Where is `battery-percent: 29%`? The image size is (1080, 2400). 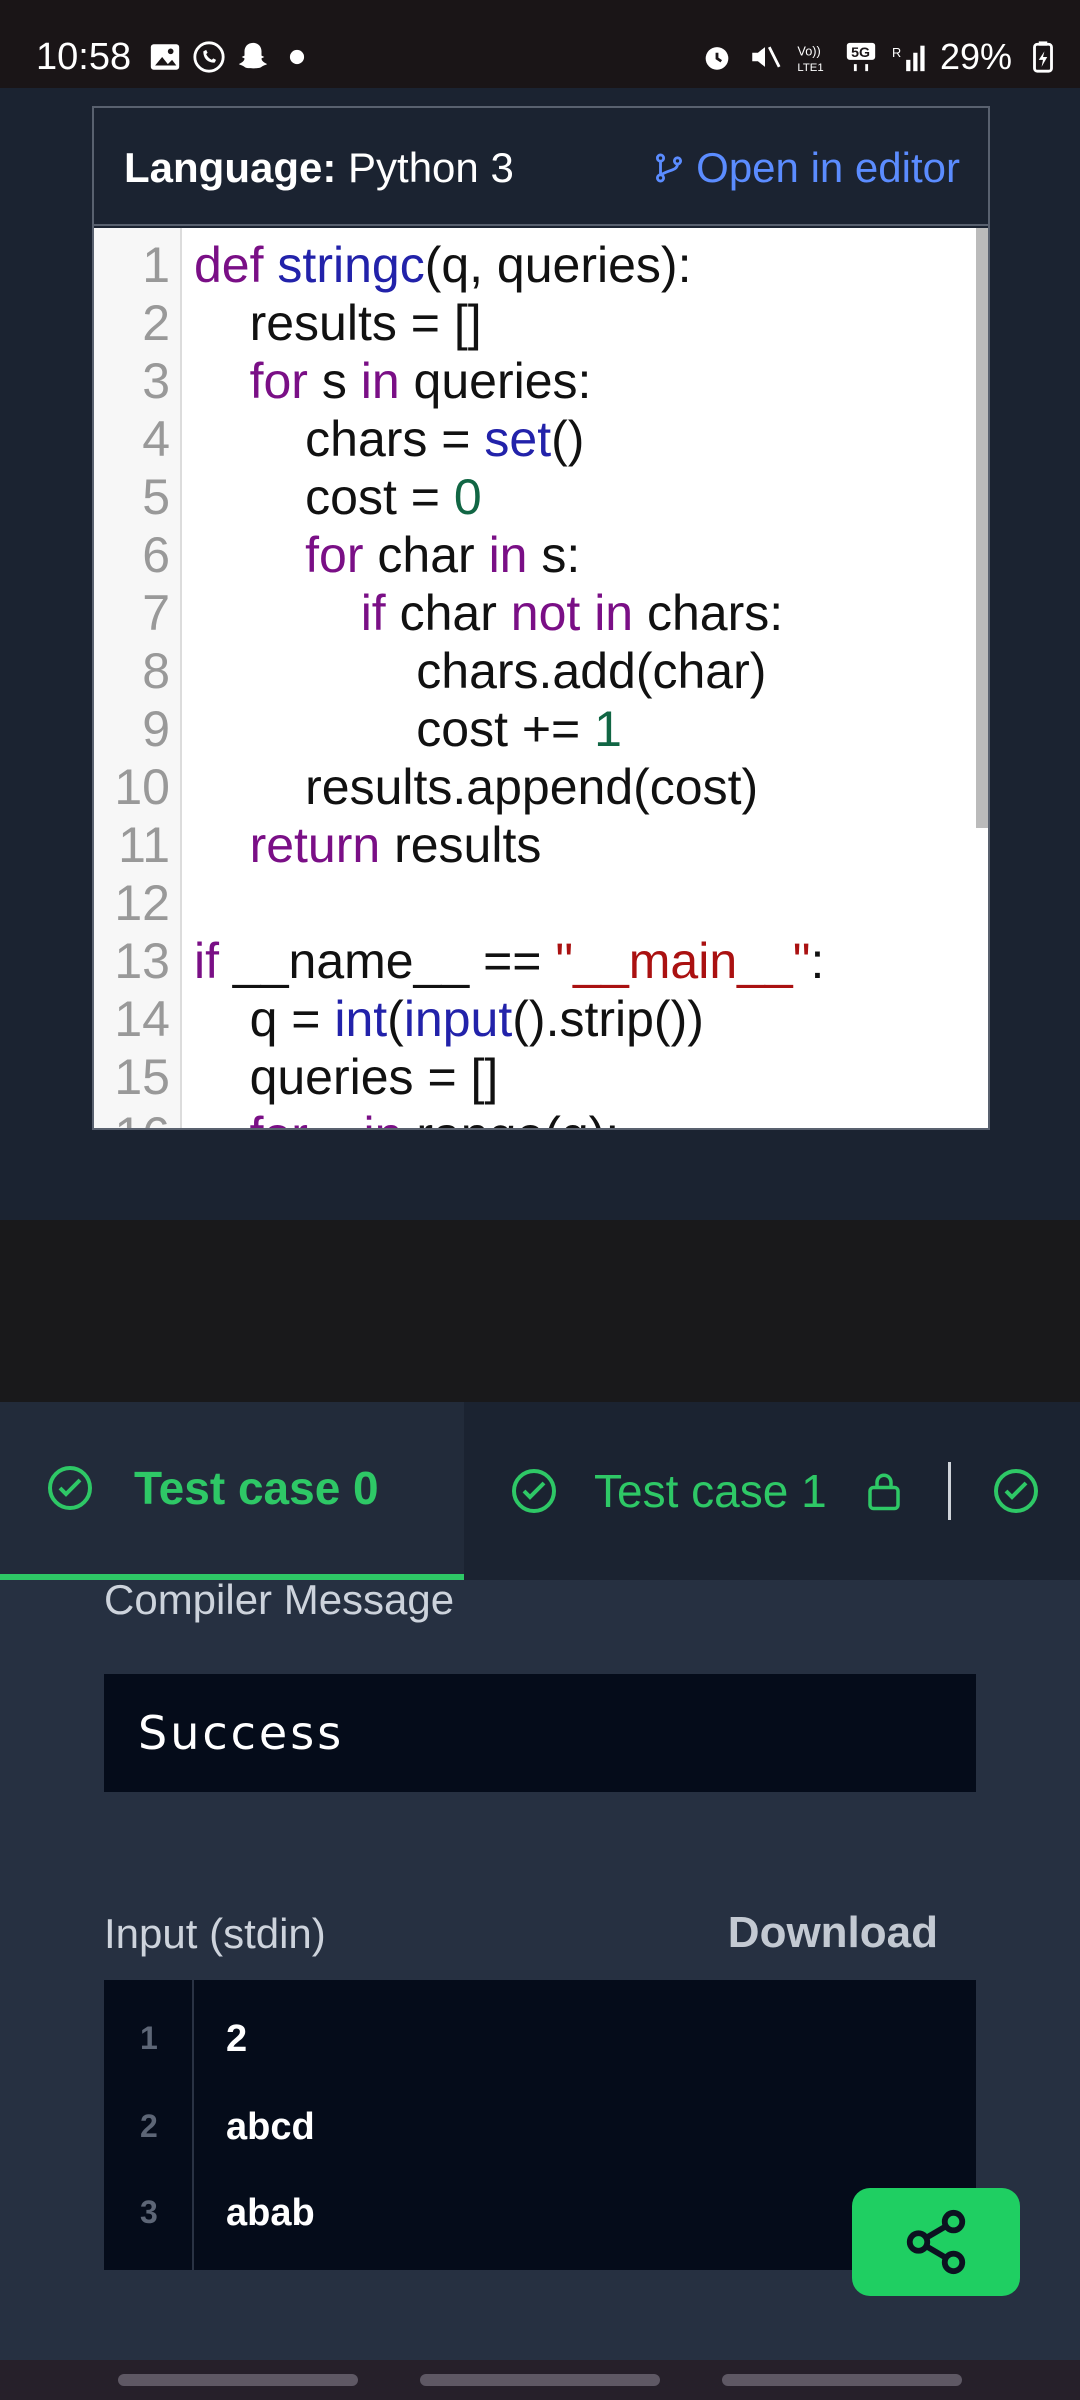
battery-percent: 29% is located at coordinates (975, 56).